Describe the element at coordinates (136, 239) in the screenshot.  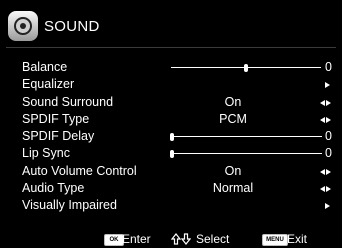
I see `enter-hint: Enter` at that location.